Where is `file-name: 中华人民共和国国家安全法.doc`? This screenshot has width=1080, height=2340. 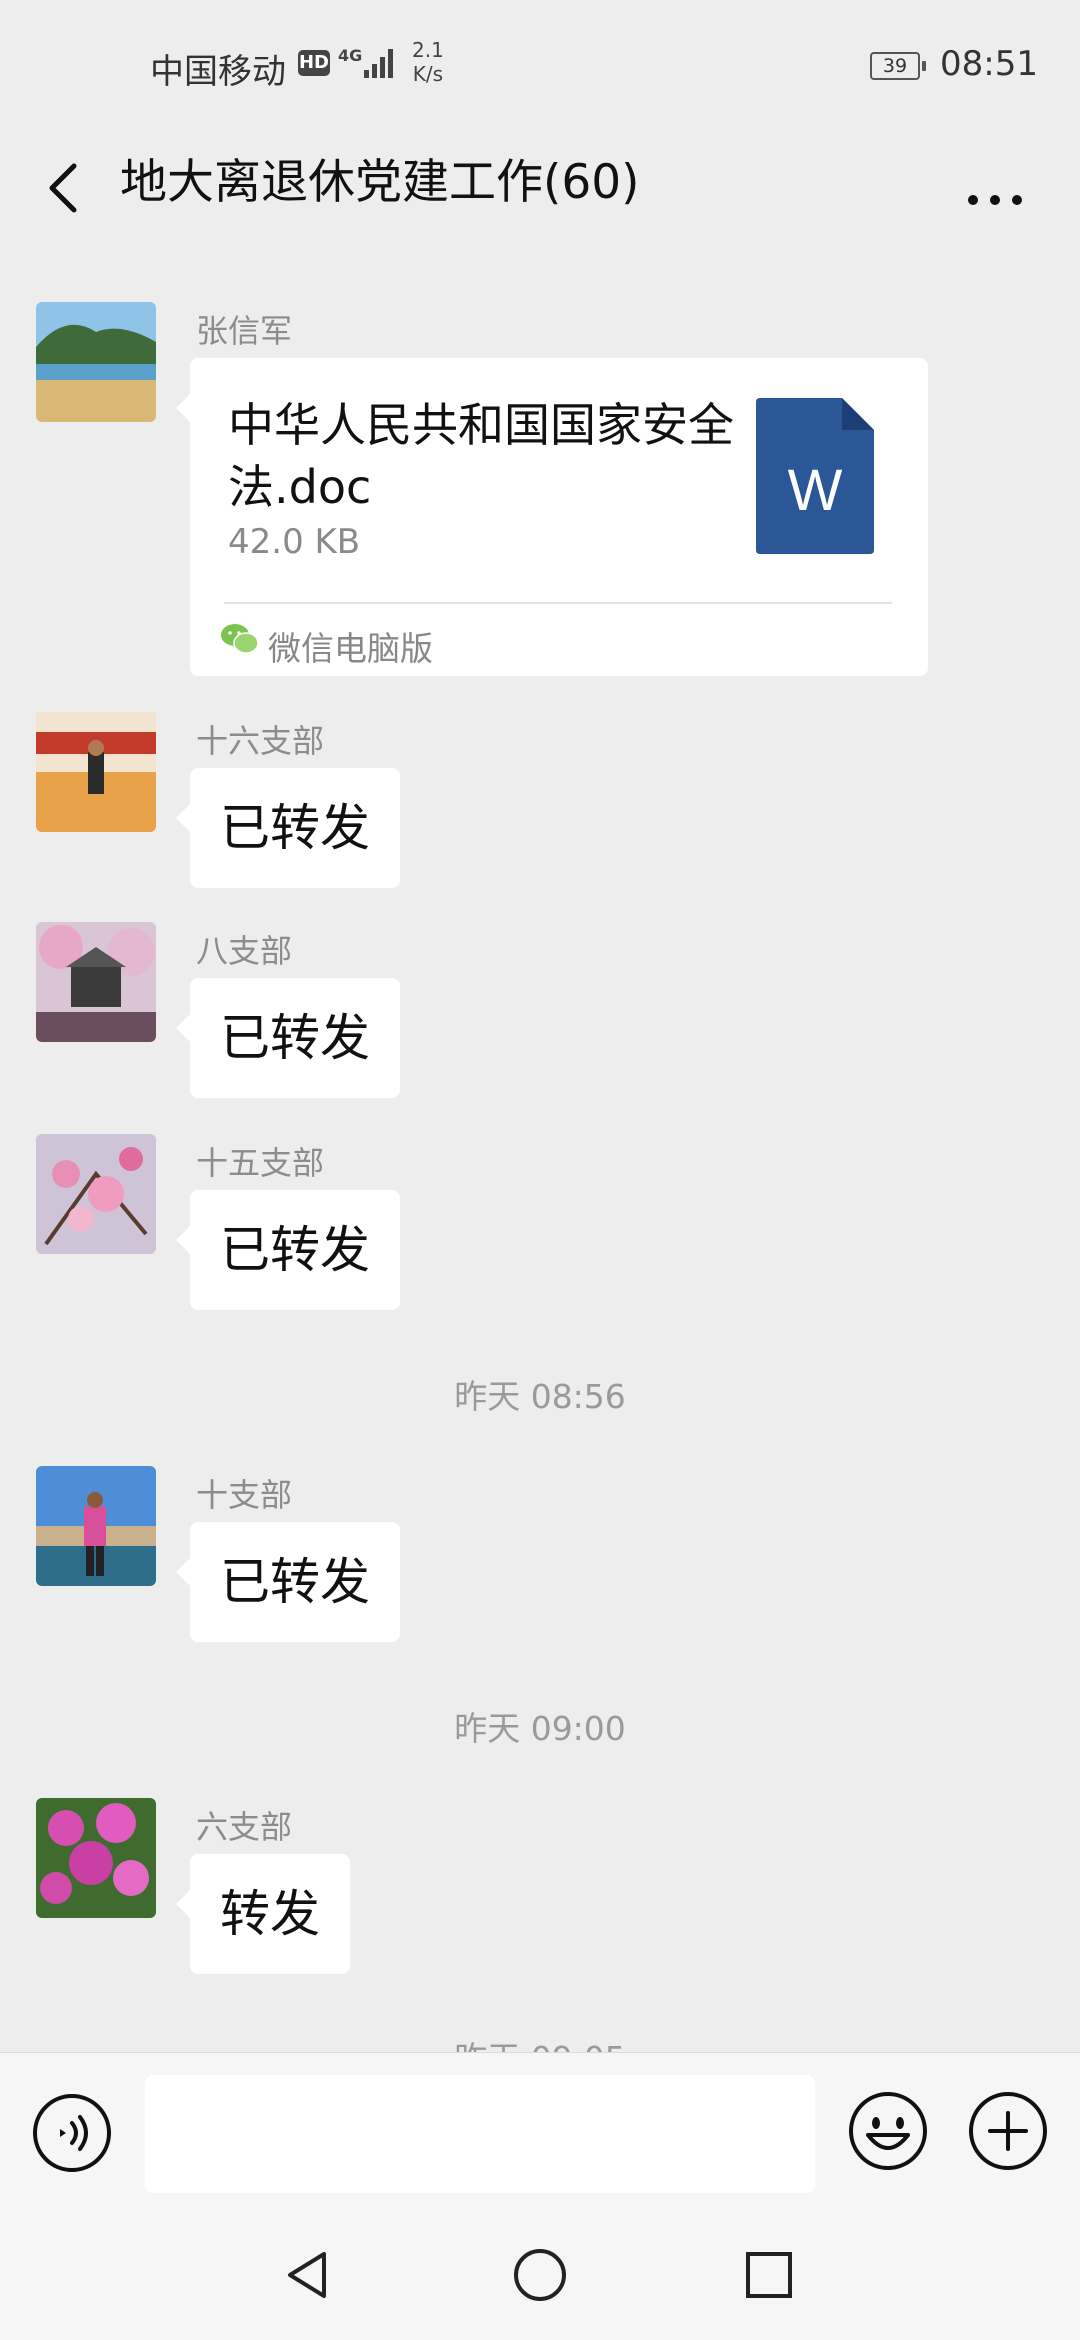
file-name: 中华人民共和国国家安全法.doc is located at coordinates (481, 456).